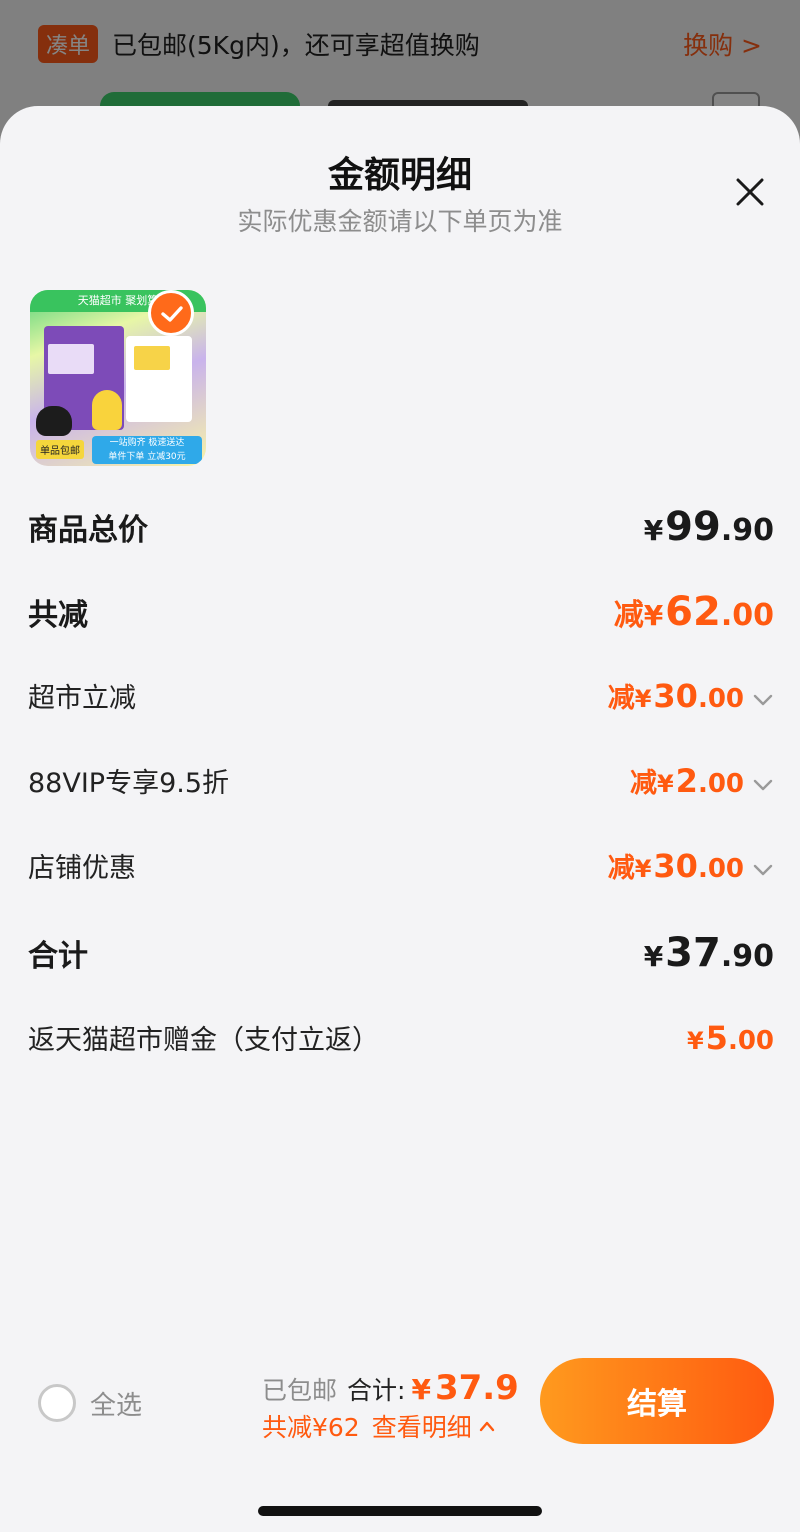  I want to click on close-icon, so click(750, 192).